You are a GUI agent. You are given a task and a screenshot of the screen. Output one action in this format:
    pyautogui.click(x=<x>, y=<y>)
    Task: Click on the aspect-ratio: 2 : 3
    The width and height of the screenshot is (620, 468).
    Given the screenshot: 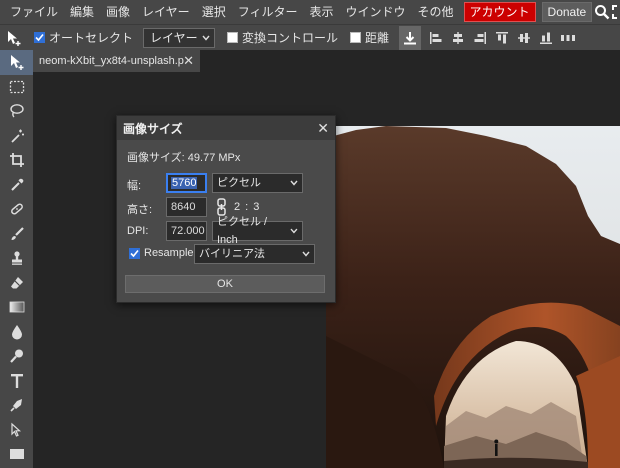 What is the action you would take?
    pyautogui.click(x=247, y=207)
    